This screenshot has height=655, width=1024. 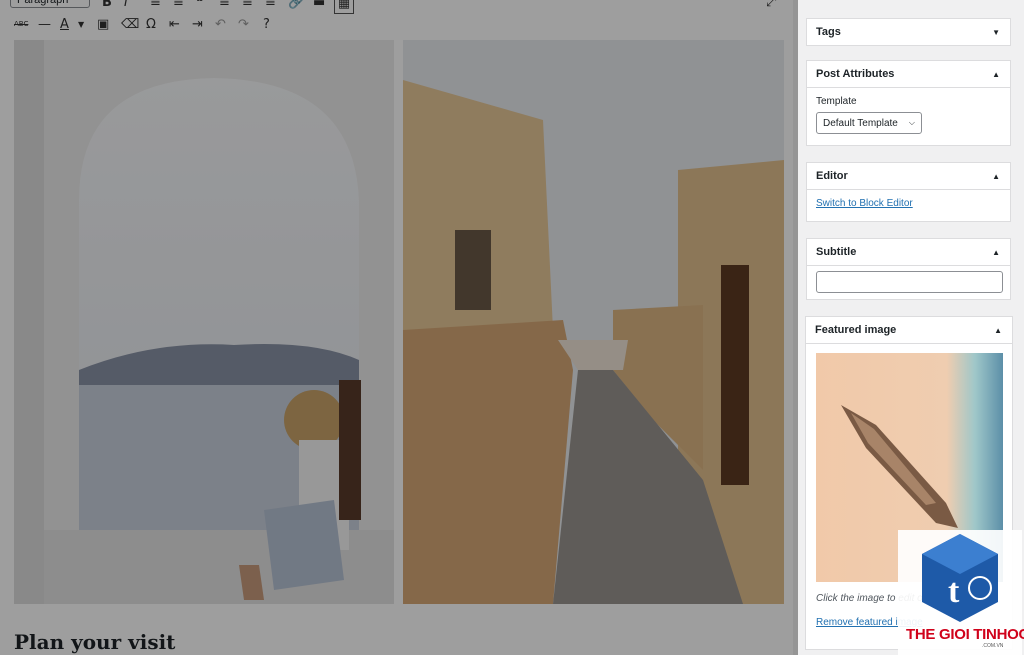 I want to click on fullscreen-icon: ⤢, so click(x=771, y=6).